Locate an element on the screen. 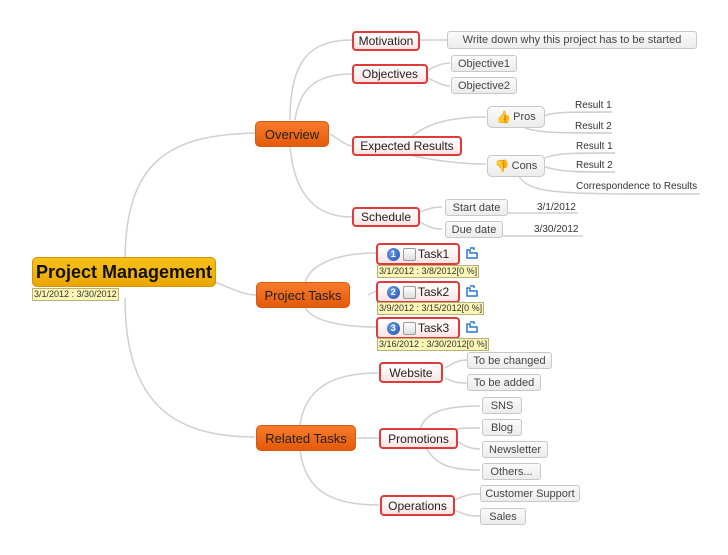  overview-label: Overview is located at coordinates (292, 134).